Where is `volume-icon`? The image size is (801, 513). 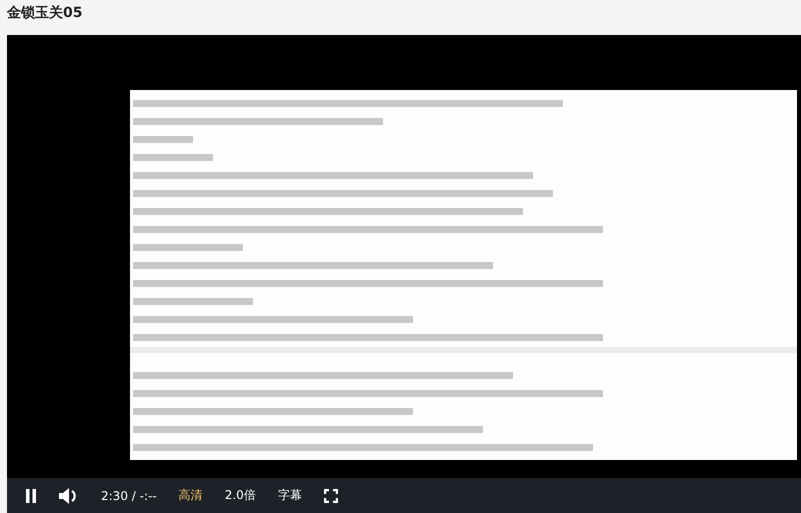
volume-icon is located at coordinates (69, 496).